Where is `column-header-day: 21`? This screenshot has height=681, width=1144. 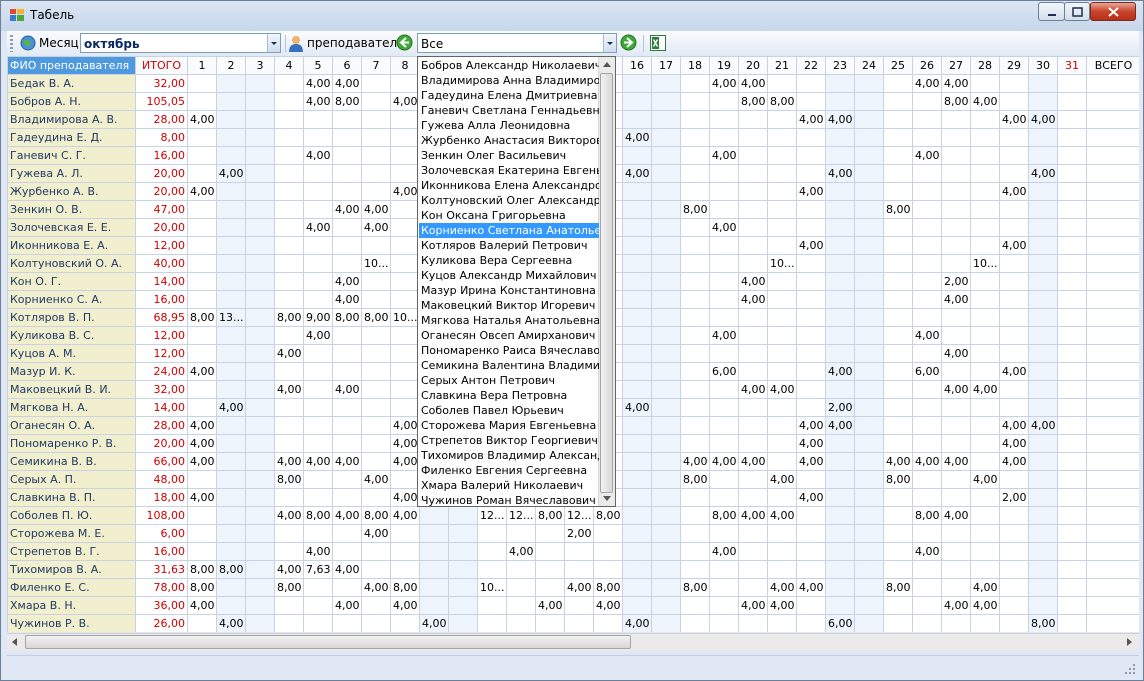
column-header-day: 21 is located at coordinates (782, 65).